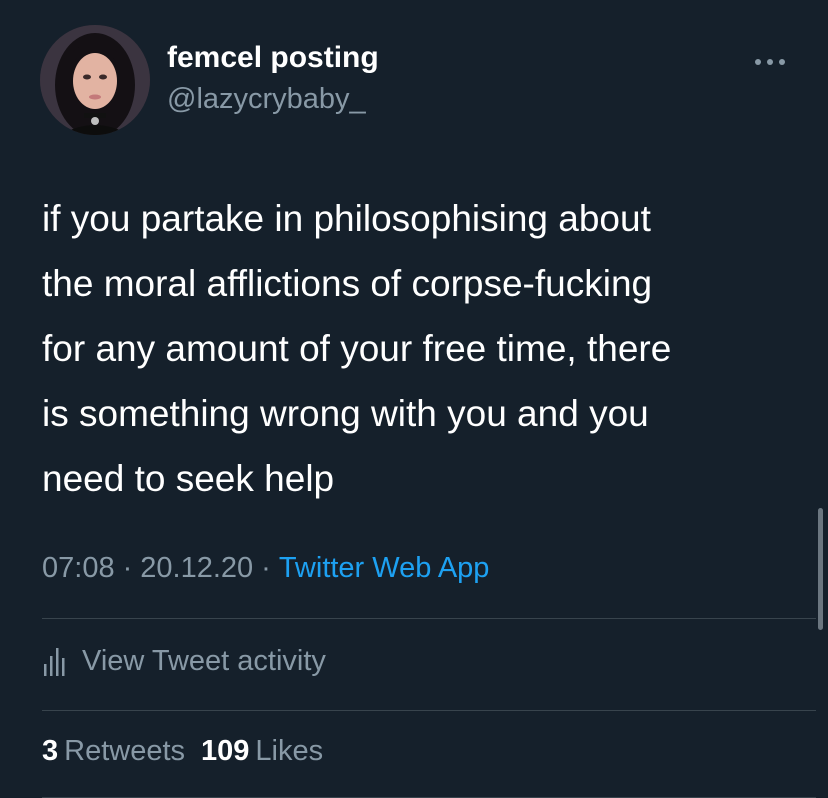 The image size is (828, 798). I want to click on likes-stat: 109 Likes, so click(262, 751).